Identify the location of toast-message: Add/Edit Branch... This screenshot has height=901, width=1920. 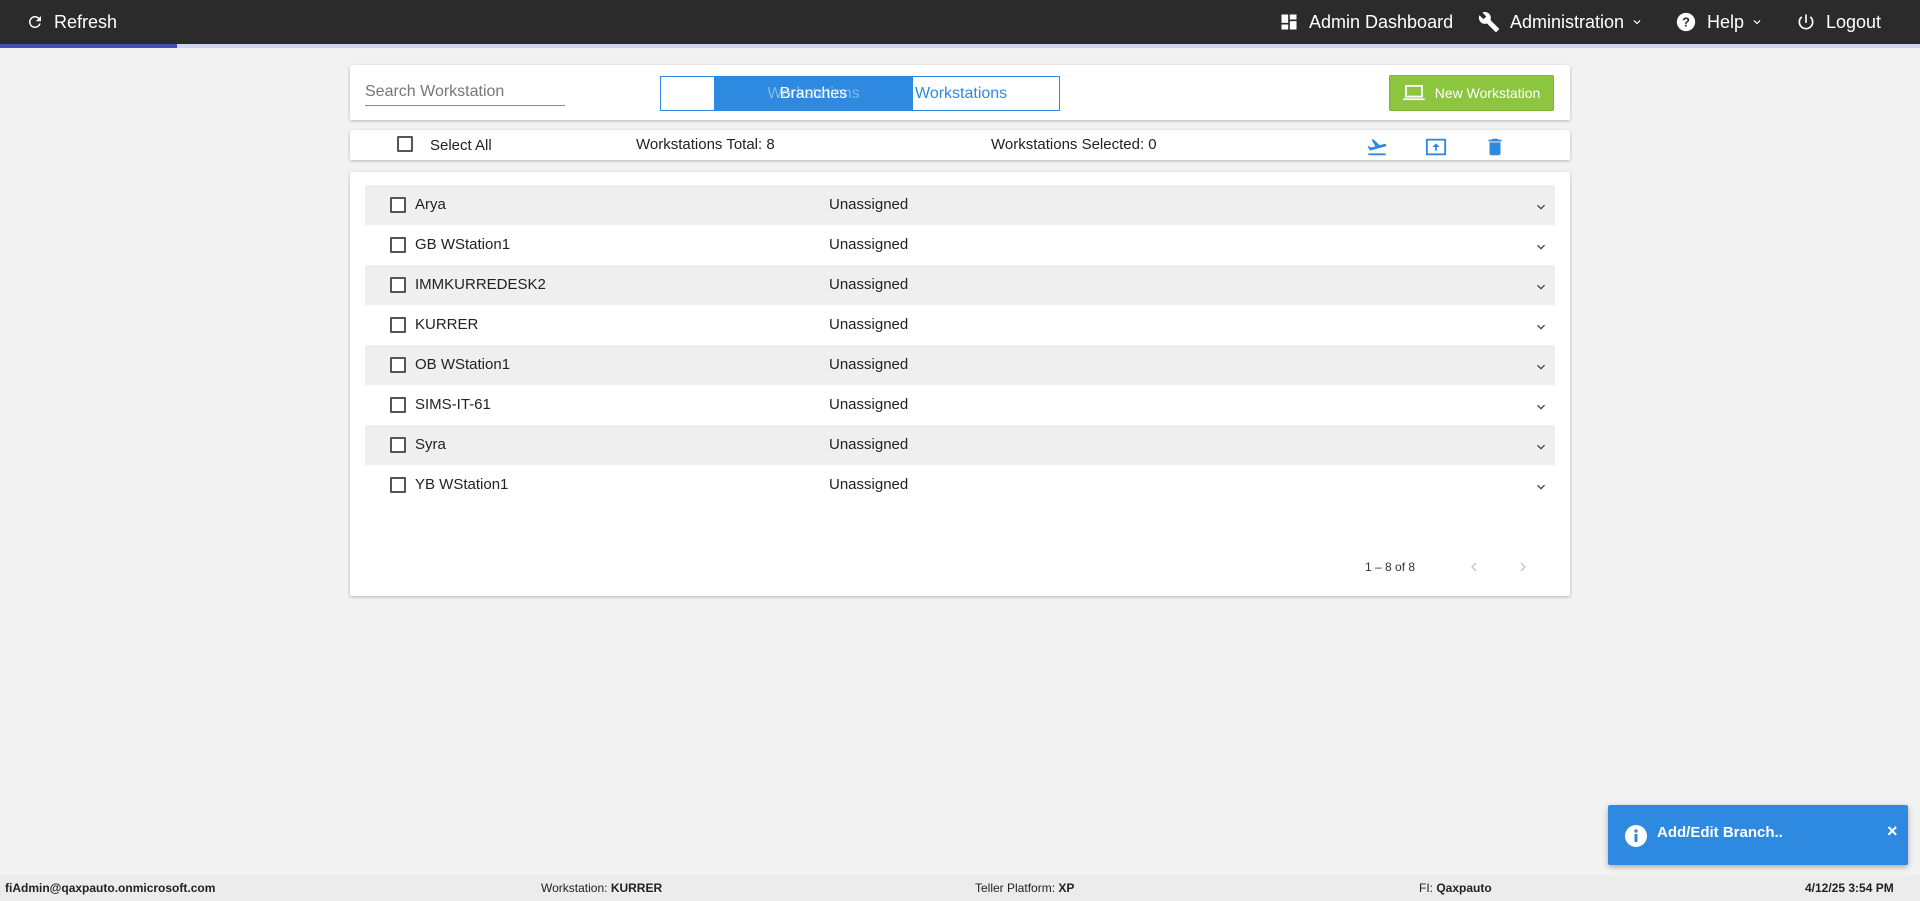
(1720, 832).